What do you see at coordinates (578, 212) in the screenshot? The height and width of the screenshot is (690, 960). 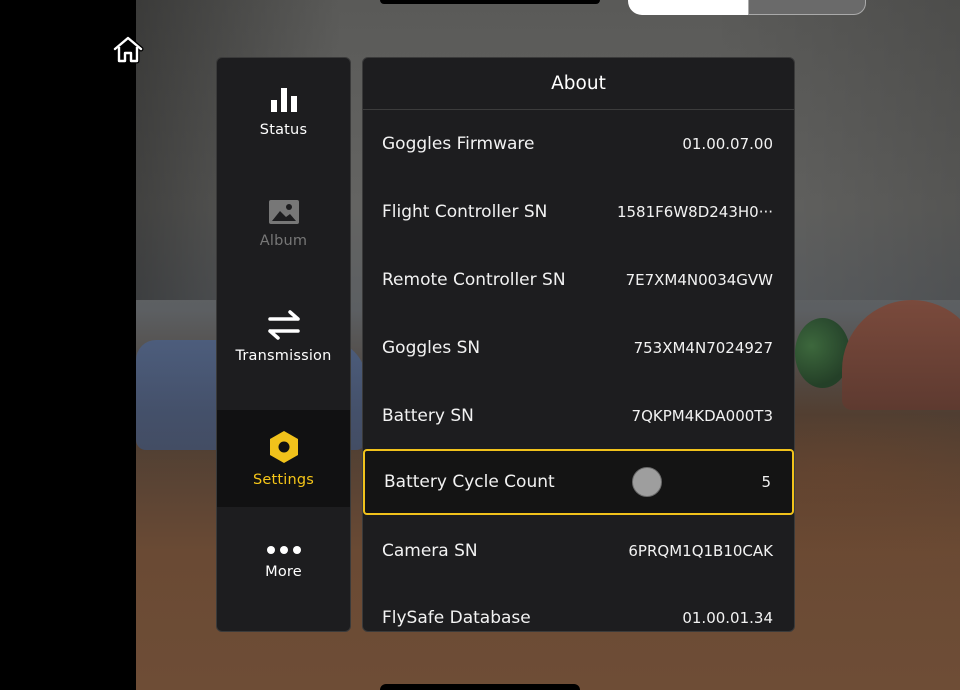 I see `list-item-flight-controller-sn: Flight Controller SN 1581F6W8D243H0···` at bounding box center [578, 212].